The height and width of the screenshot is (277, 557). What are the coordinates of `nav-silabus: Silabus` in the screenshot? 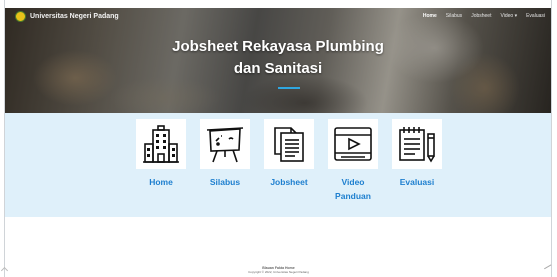 It's located at (454, 16).